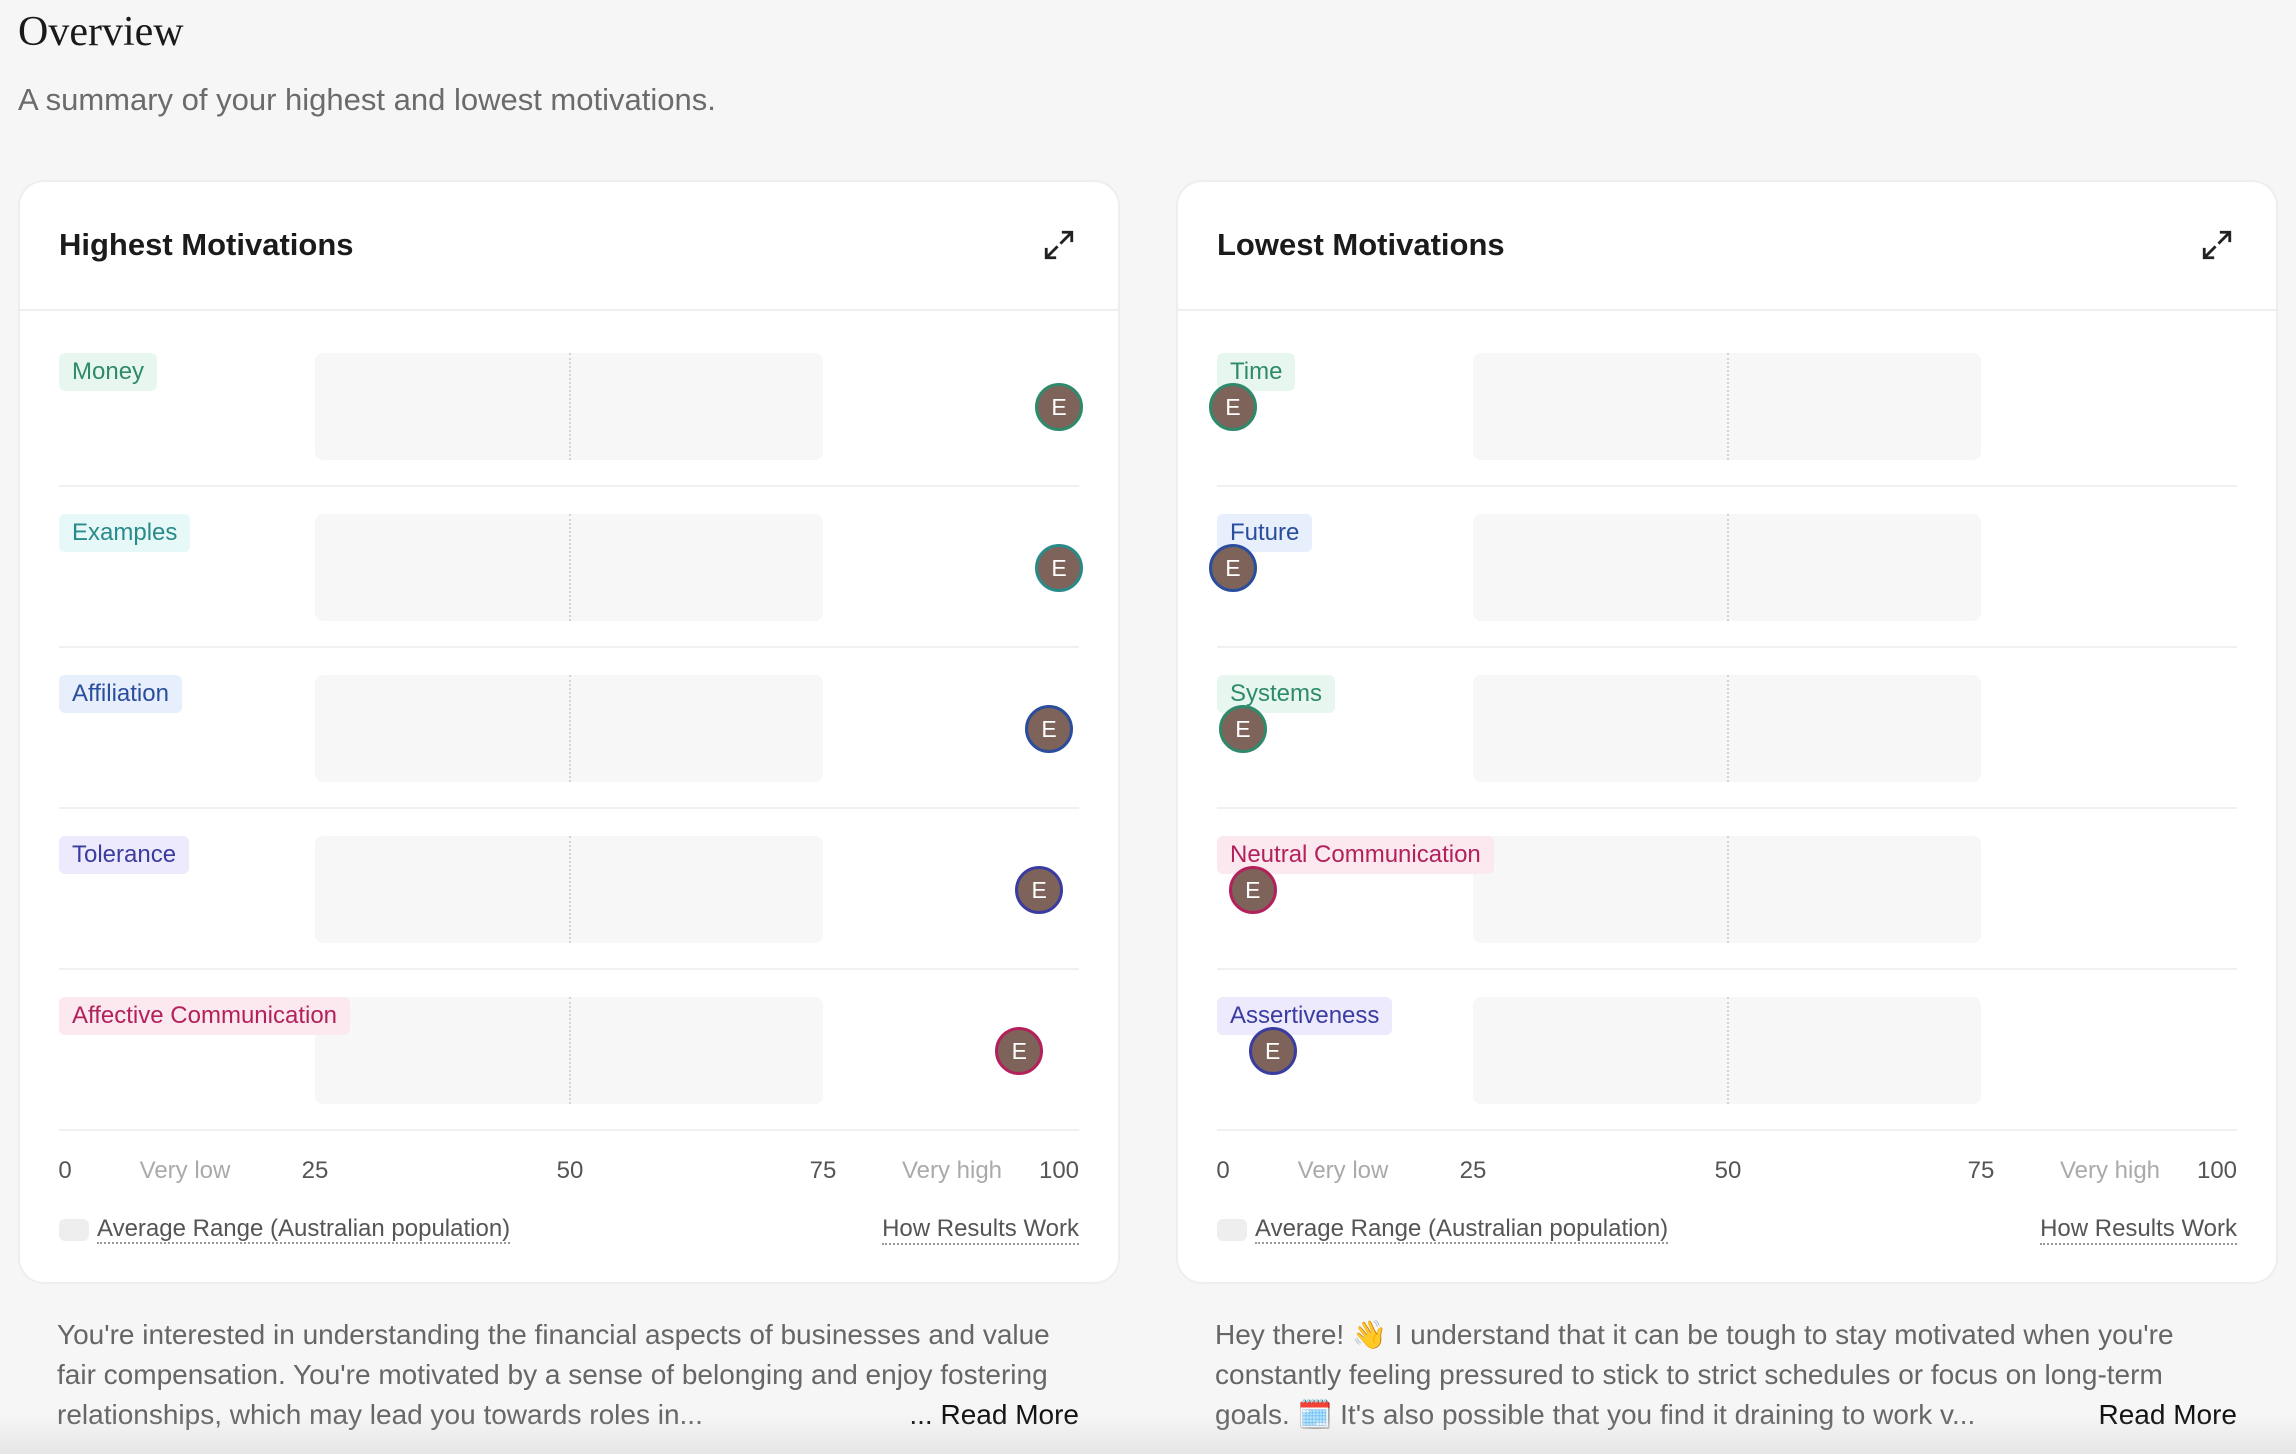  Describe the element at coordinates (125, 533) in the screenshot. I see `motivation-label: Examples` at that location.